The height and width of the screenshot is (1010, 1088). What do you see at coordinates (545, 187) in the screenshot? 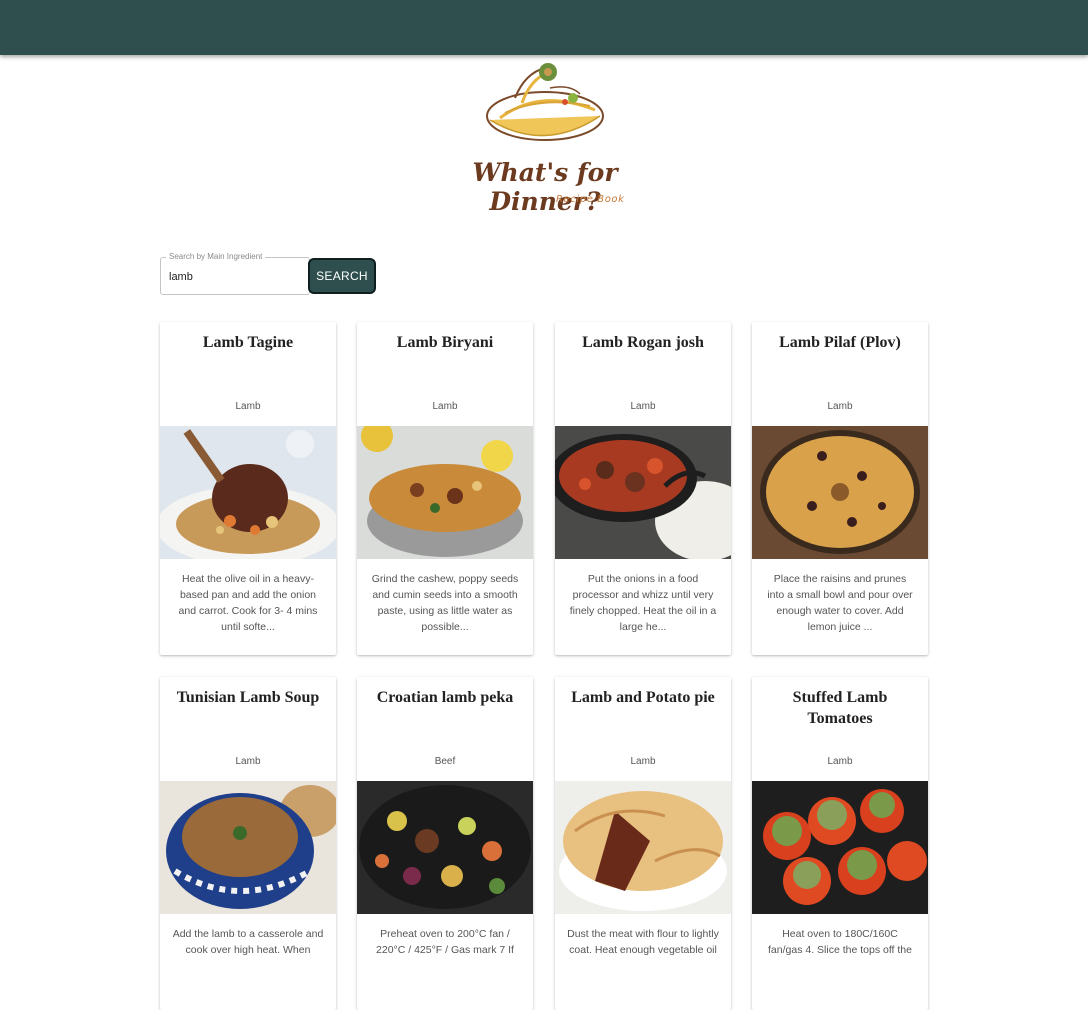
I see `logo-title: What's for Dinner?` at bounding box center [545, 187].